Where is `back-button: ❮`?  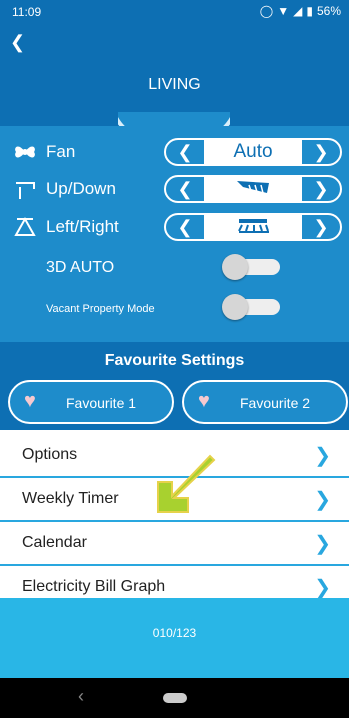
back-button: ❮ is located at coordinates (17, 42).